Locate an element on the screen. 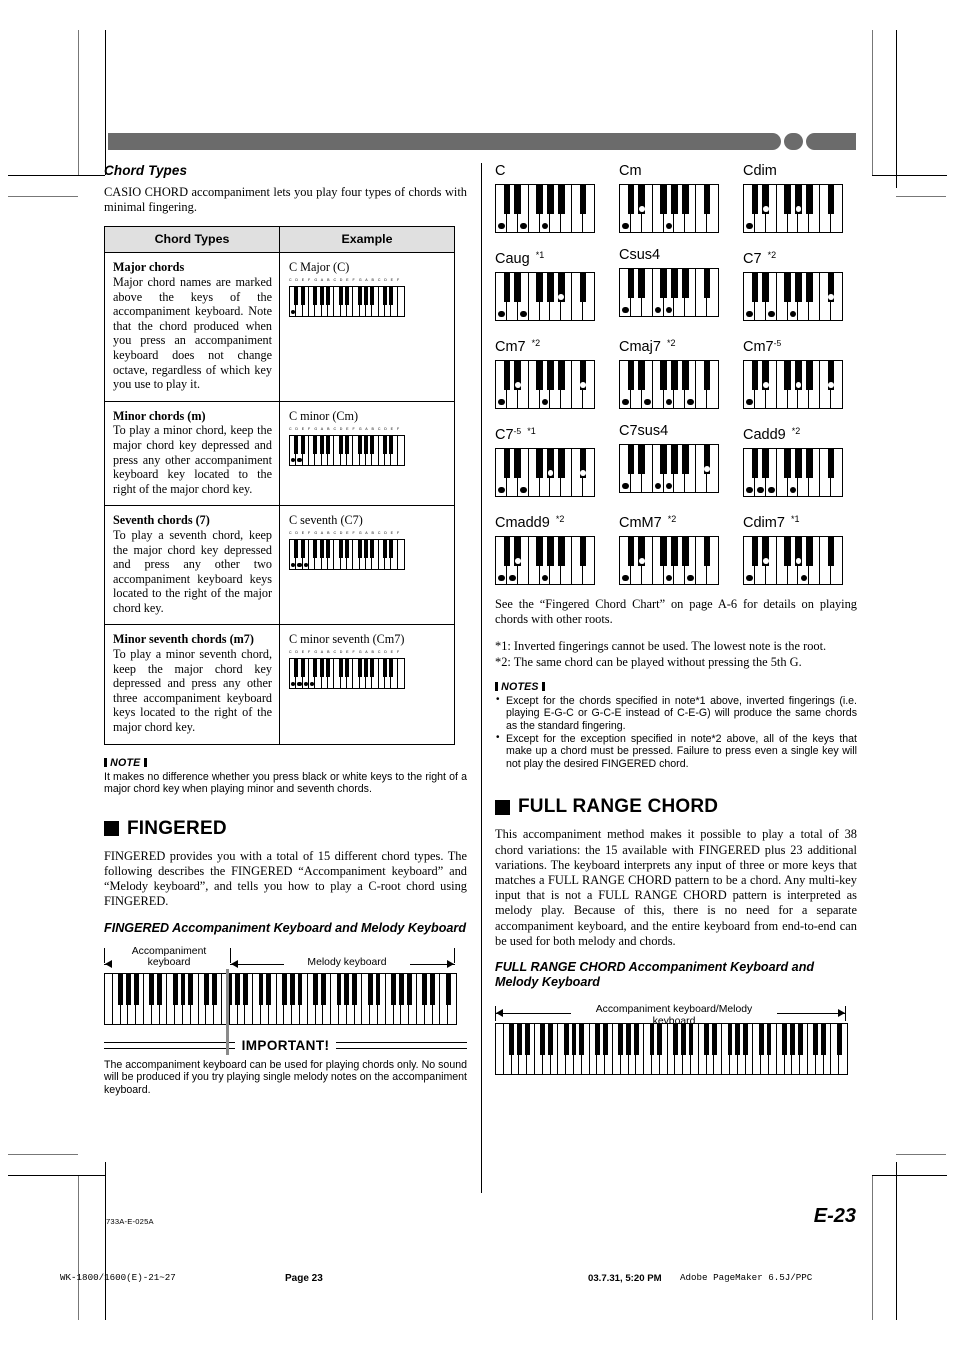 This screenshot has height=1351, width=954. full-range-keyboard-graphic is located at coordinates (671, 1049).